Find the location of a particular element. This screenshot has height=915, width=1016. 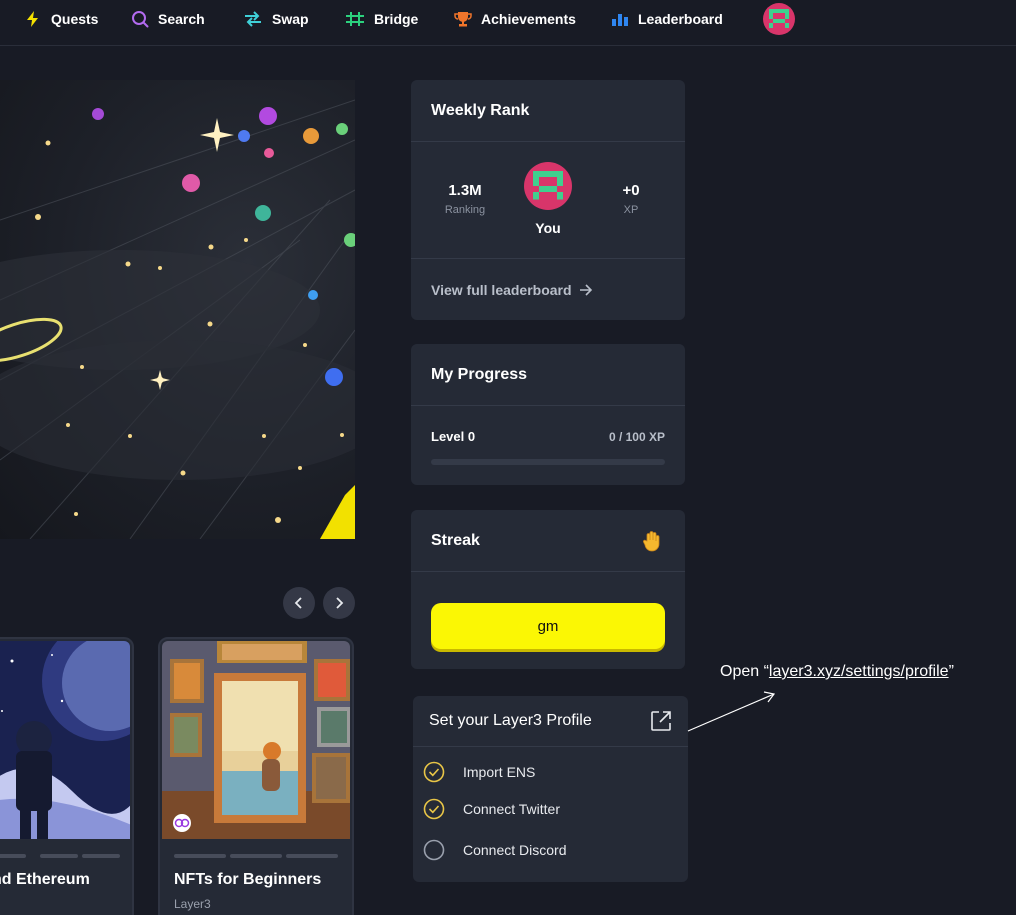

xp-stat: +0 XP is located at coordinates (631, 199).